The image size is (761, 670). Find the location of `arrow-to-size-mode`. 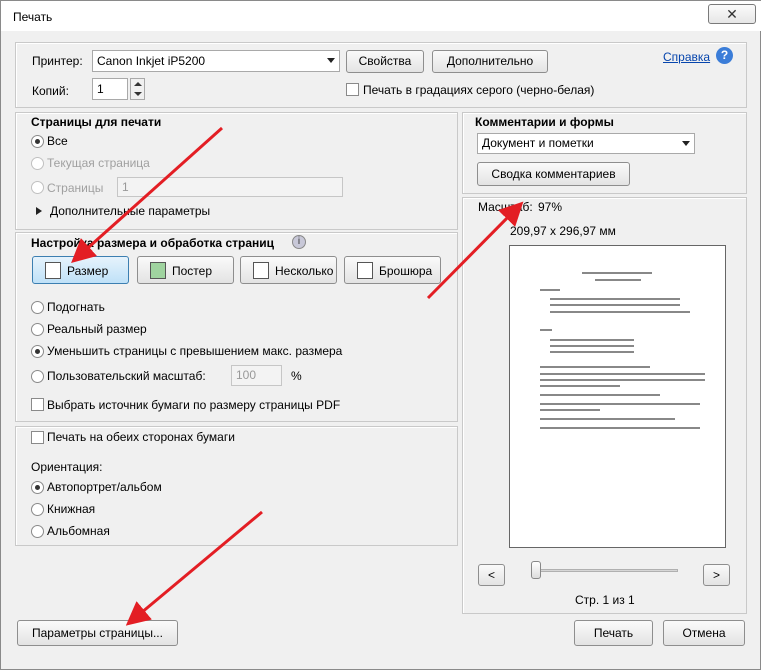

arrow-to-size-mode is located at coordinates (147, 194).